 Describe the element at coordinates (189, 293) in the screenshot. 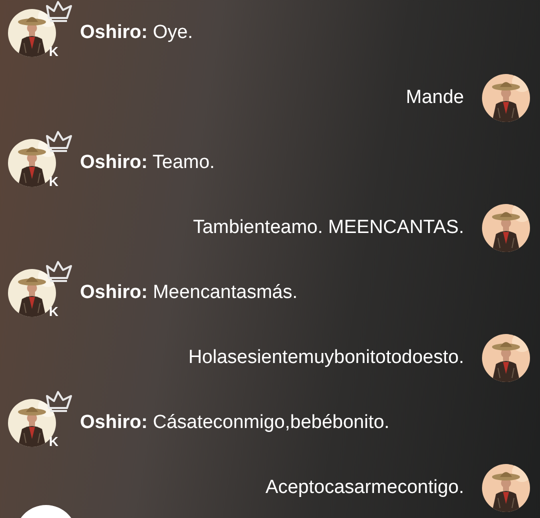

I see `message-text: Oshiro: Meencantasmás.` at that location.